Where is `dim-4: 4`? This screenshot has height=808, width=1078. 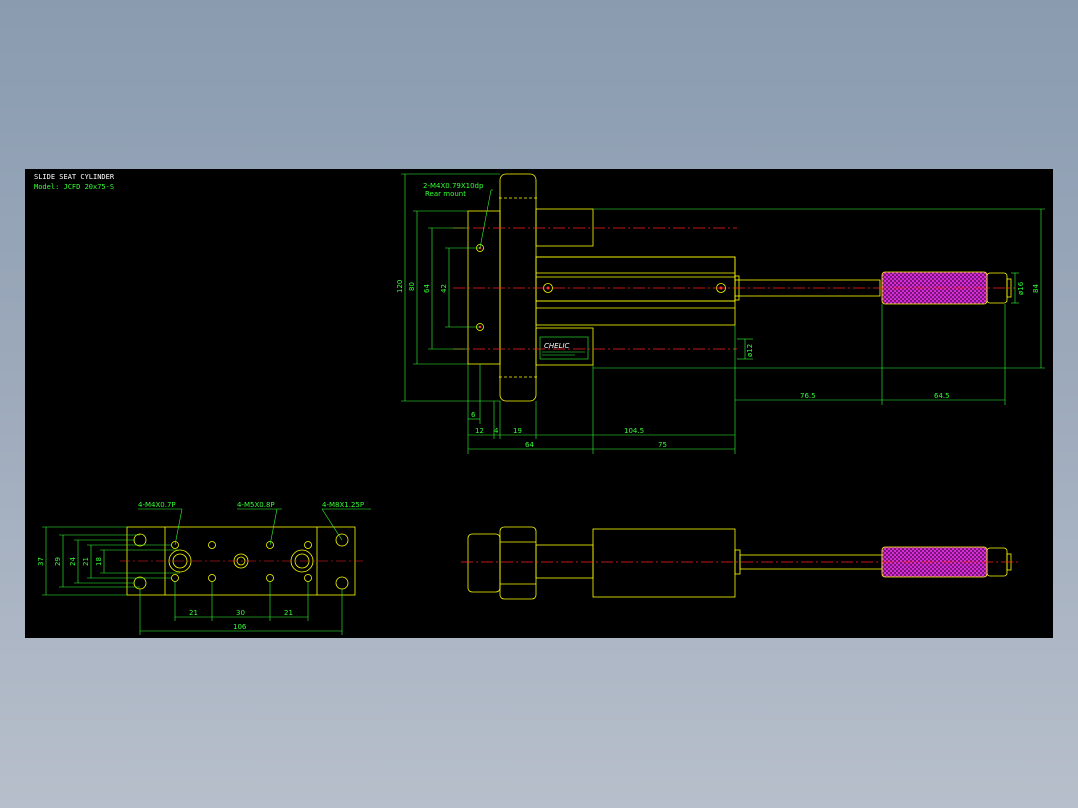
dim-4: 4 is located at coordinates (496, 431).